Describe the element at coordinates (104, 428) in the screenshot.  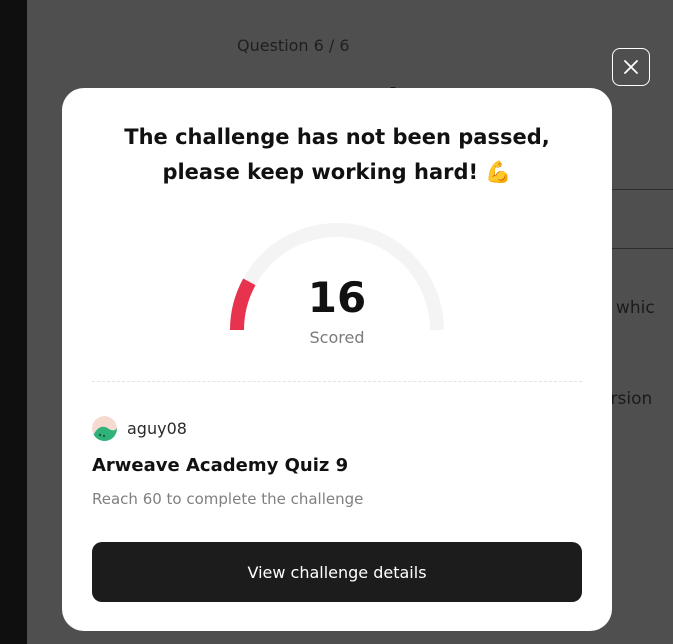
I see `avatar` at that location.